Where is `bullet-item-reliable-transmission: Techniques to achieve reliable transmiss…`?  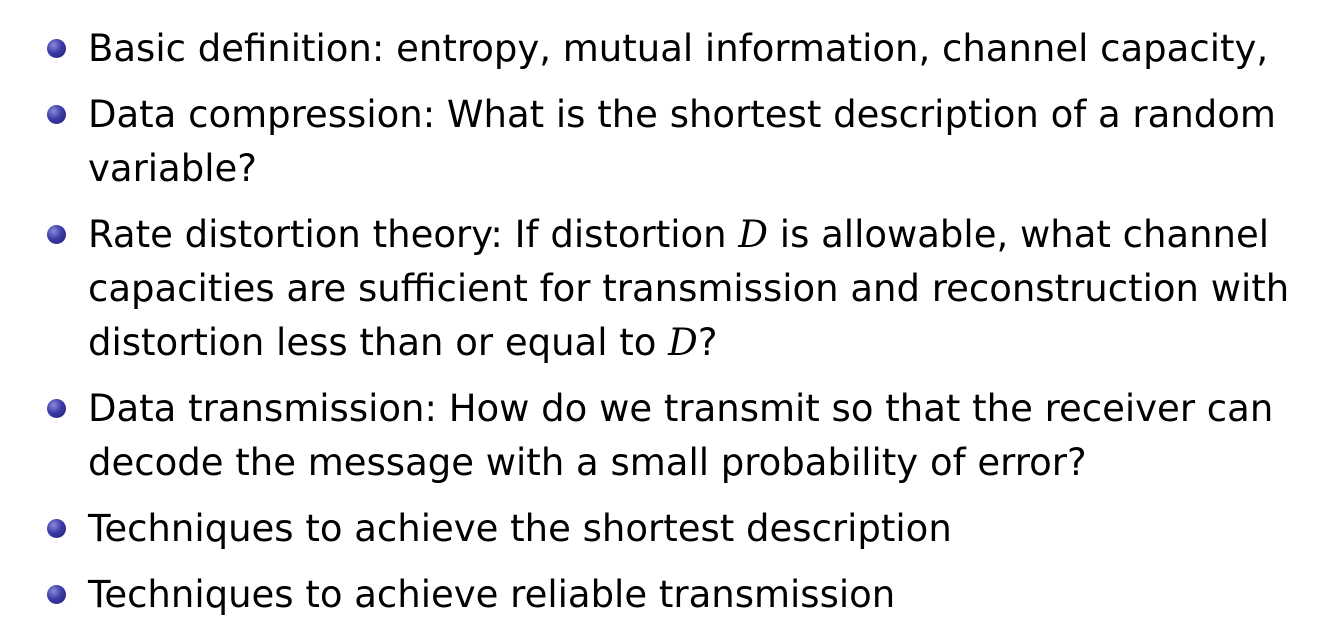
bullet-item-reliable-transmission: Techniques to achieve reliable transmiss… is located at coordinates (669, 595).